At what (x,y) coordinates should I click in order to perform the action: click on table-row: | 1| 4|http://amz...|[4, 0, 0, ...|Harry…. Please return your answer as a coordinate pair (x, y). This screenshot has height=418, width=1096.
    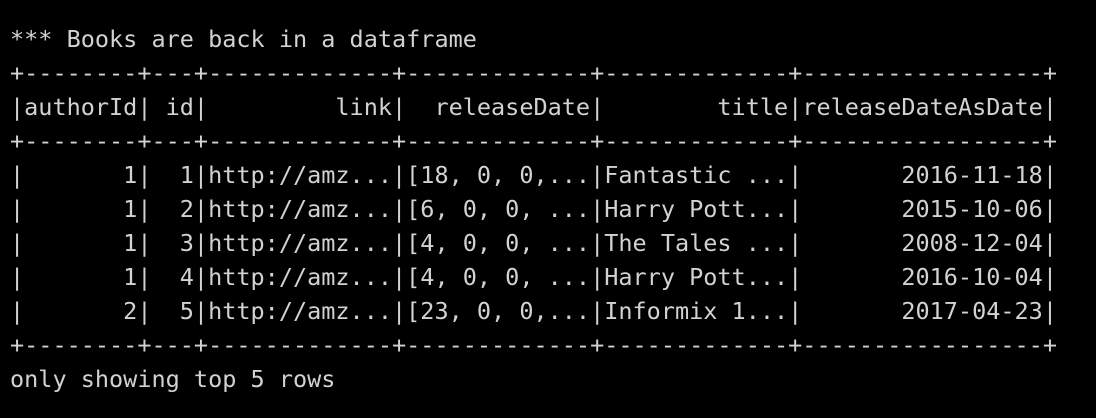
    Looking at the image, I should click on (533, 277).